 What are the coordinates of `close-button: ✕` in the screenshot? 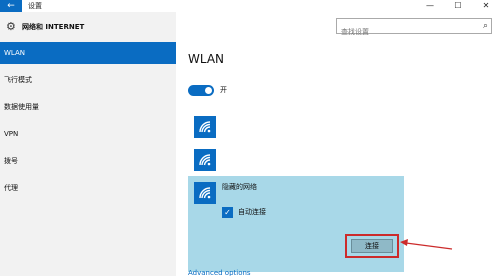 It's located at (486, 6).